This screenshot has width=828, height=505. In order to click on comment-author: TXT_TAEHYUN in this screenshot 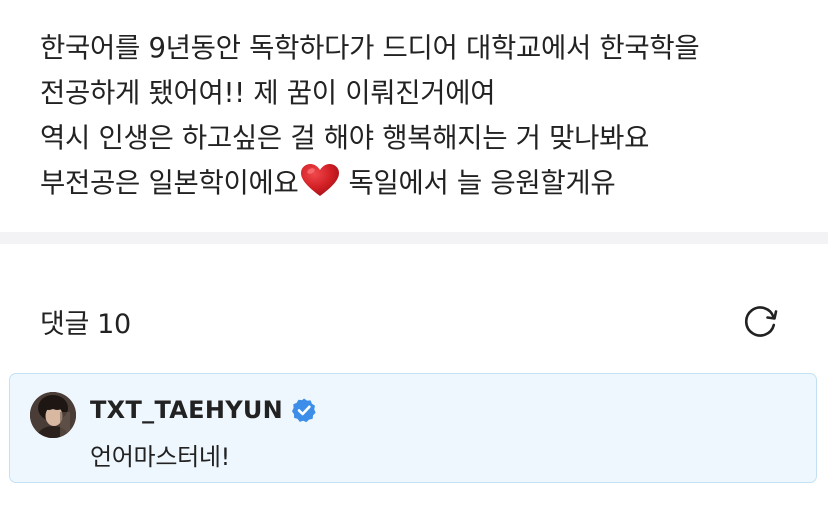, I will do `click(203, 410)`.